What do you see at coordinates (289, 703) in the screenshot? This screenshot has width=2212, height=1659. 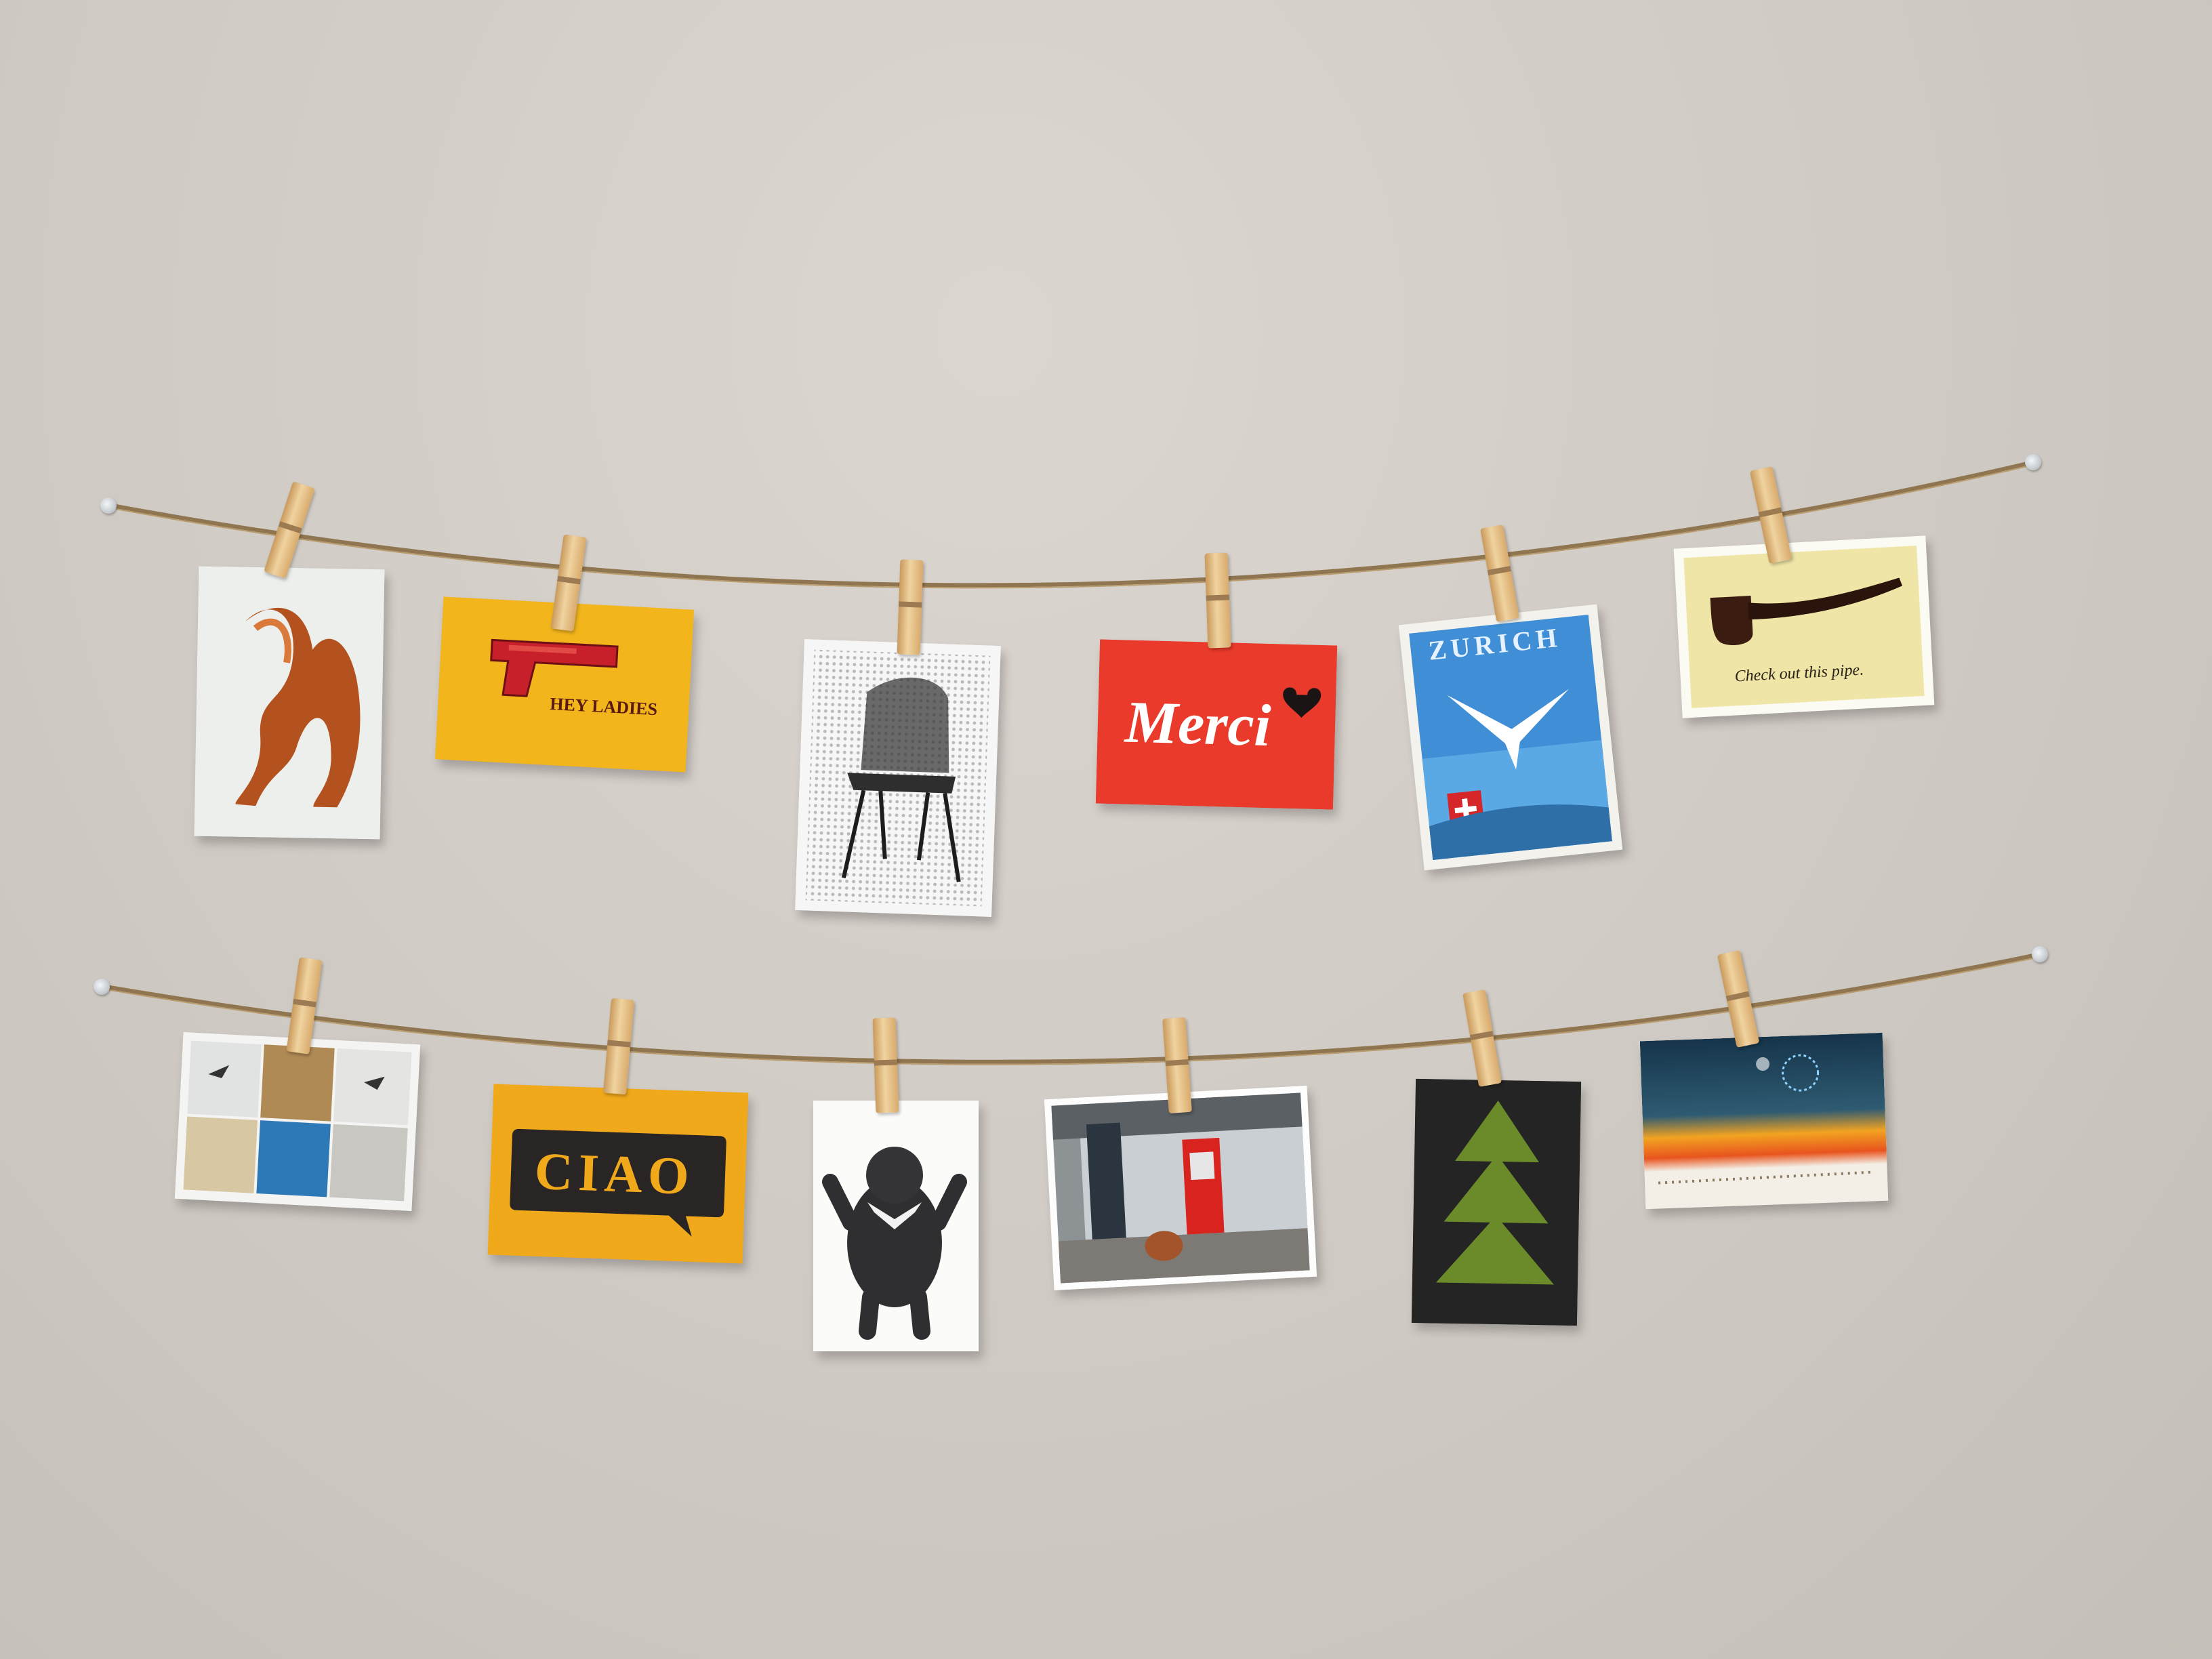 I see `postcard-plywood-sculpture` at bounding box center [289, 703].